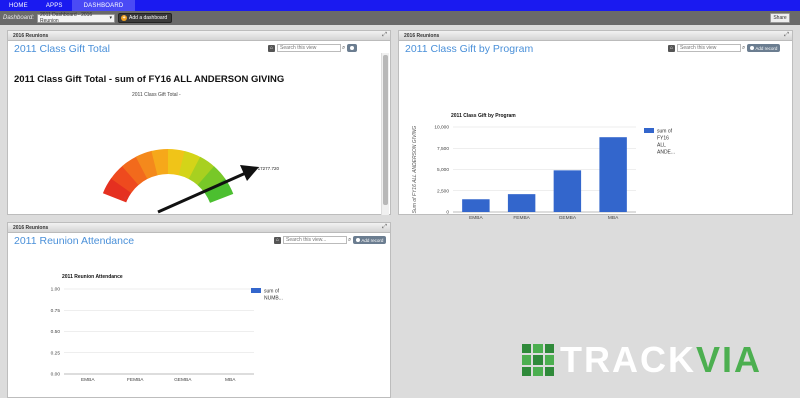  I want to click on chart-title: 2011 Reunion Attendance, so click(92, 277).